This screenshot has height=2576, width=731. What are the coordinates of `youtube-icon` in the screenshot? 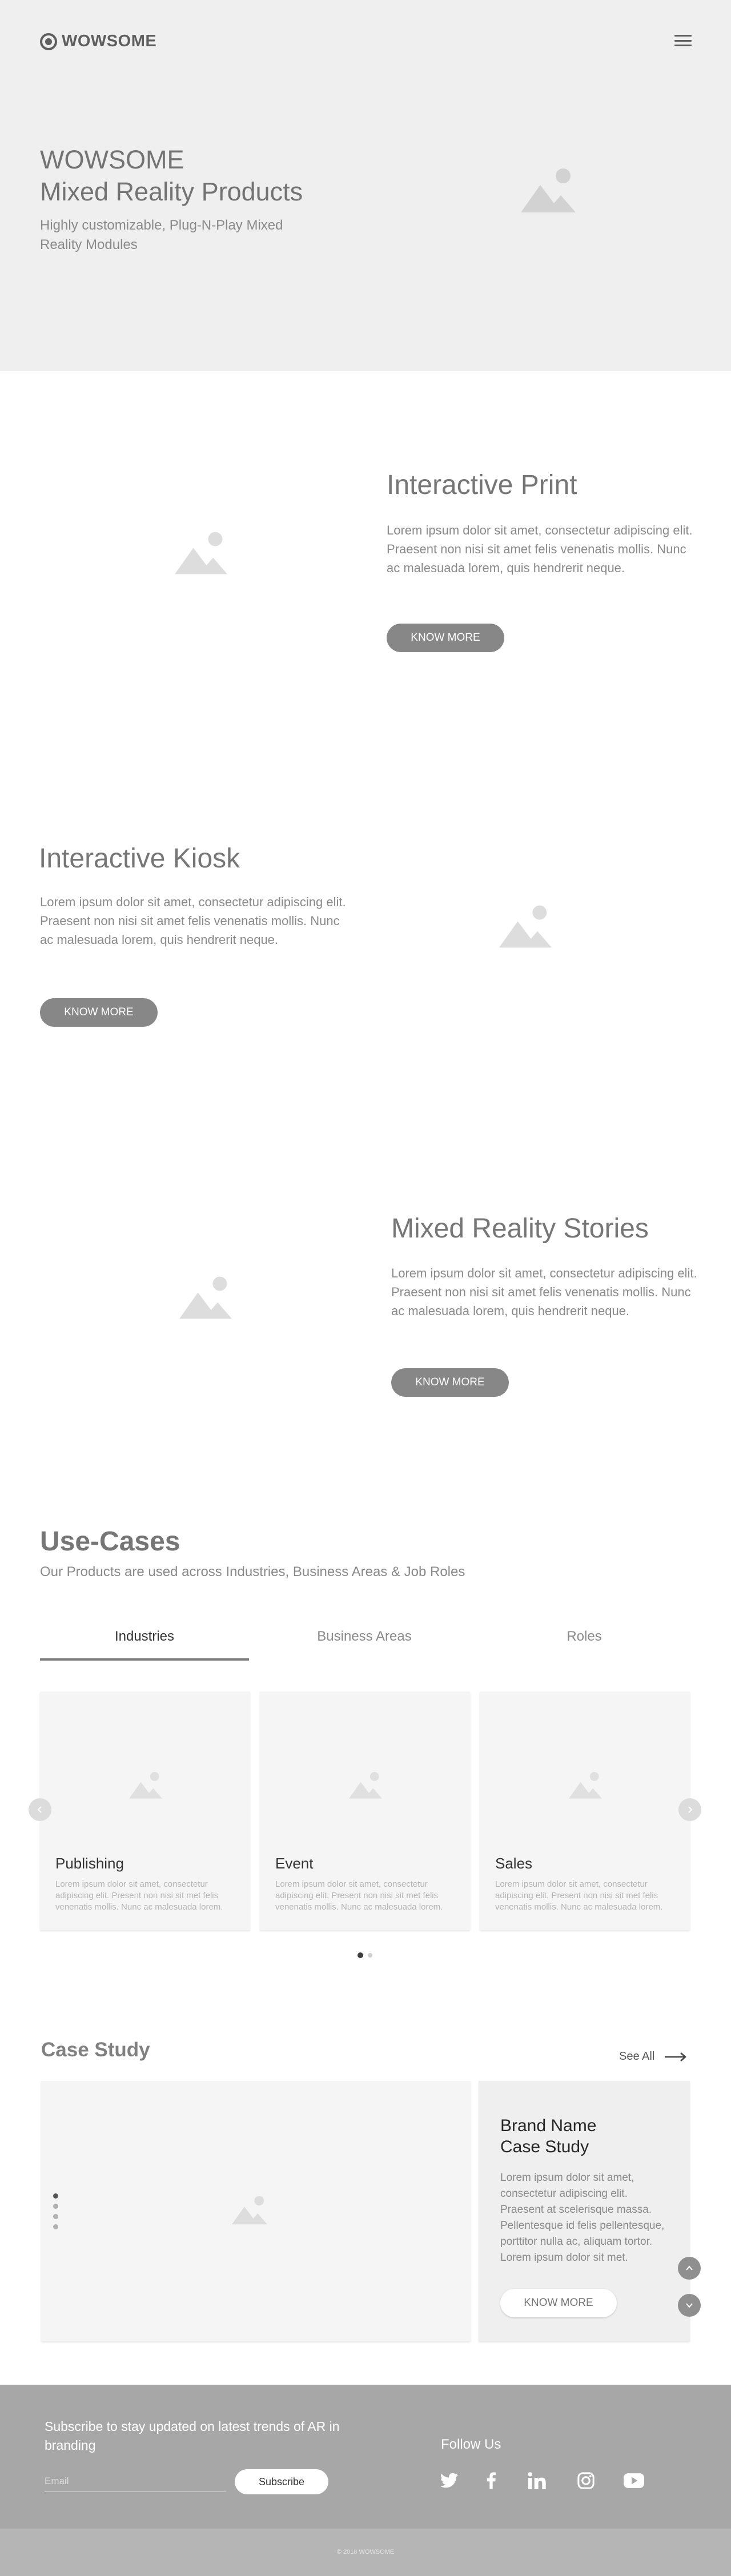 It's located at (633, 2480).